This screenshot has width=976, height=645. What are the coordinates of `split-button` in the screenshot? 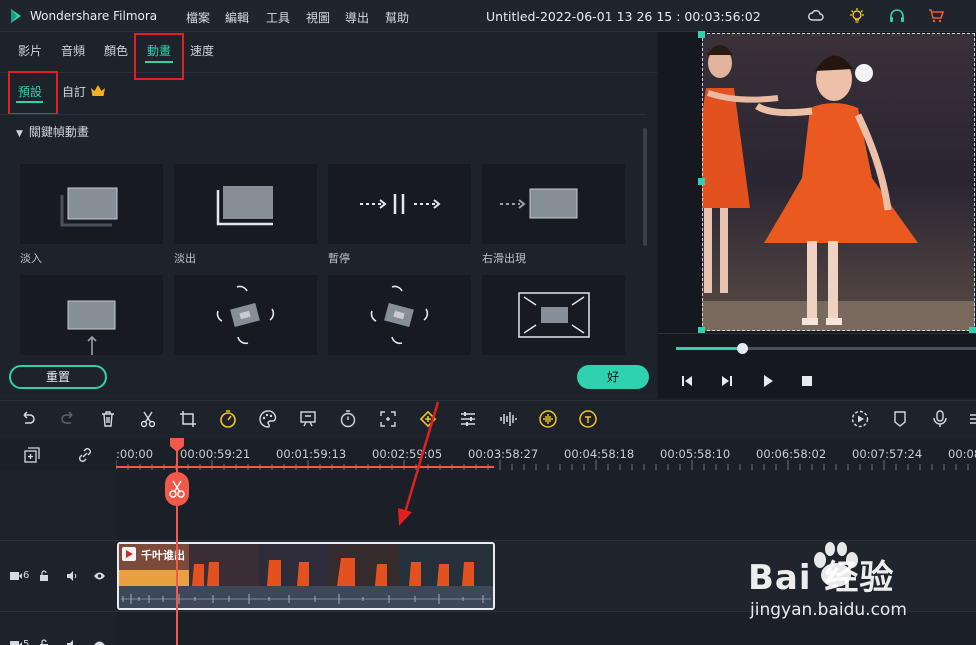 It's located at (177, 489).